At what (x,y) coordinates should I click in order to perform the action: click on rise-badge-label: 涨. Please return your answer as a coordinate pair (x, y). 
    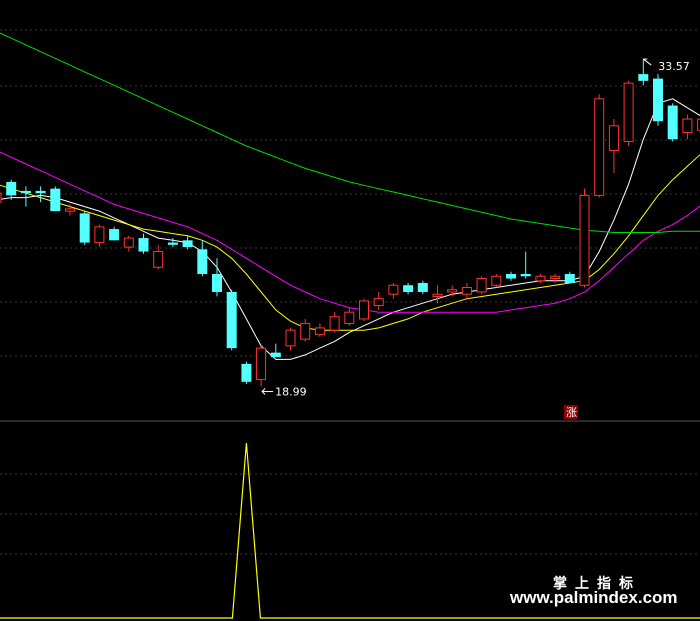
    Looking at the image, I should click on (571, 412).